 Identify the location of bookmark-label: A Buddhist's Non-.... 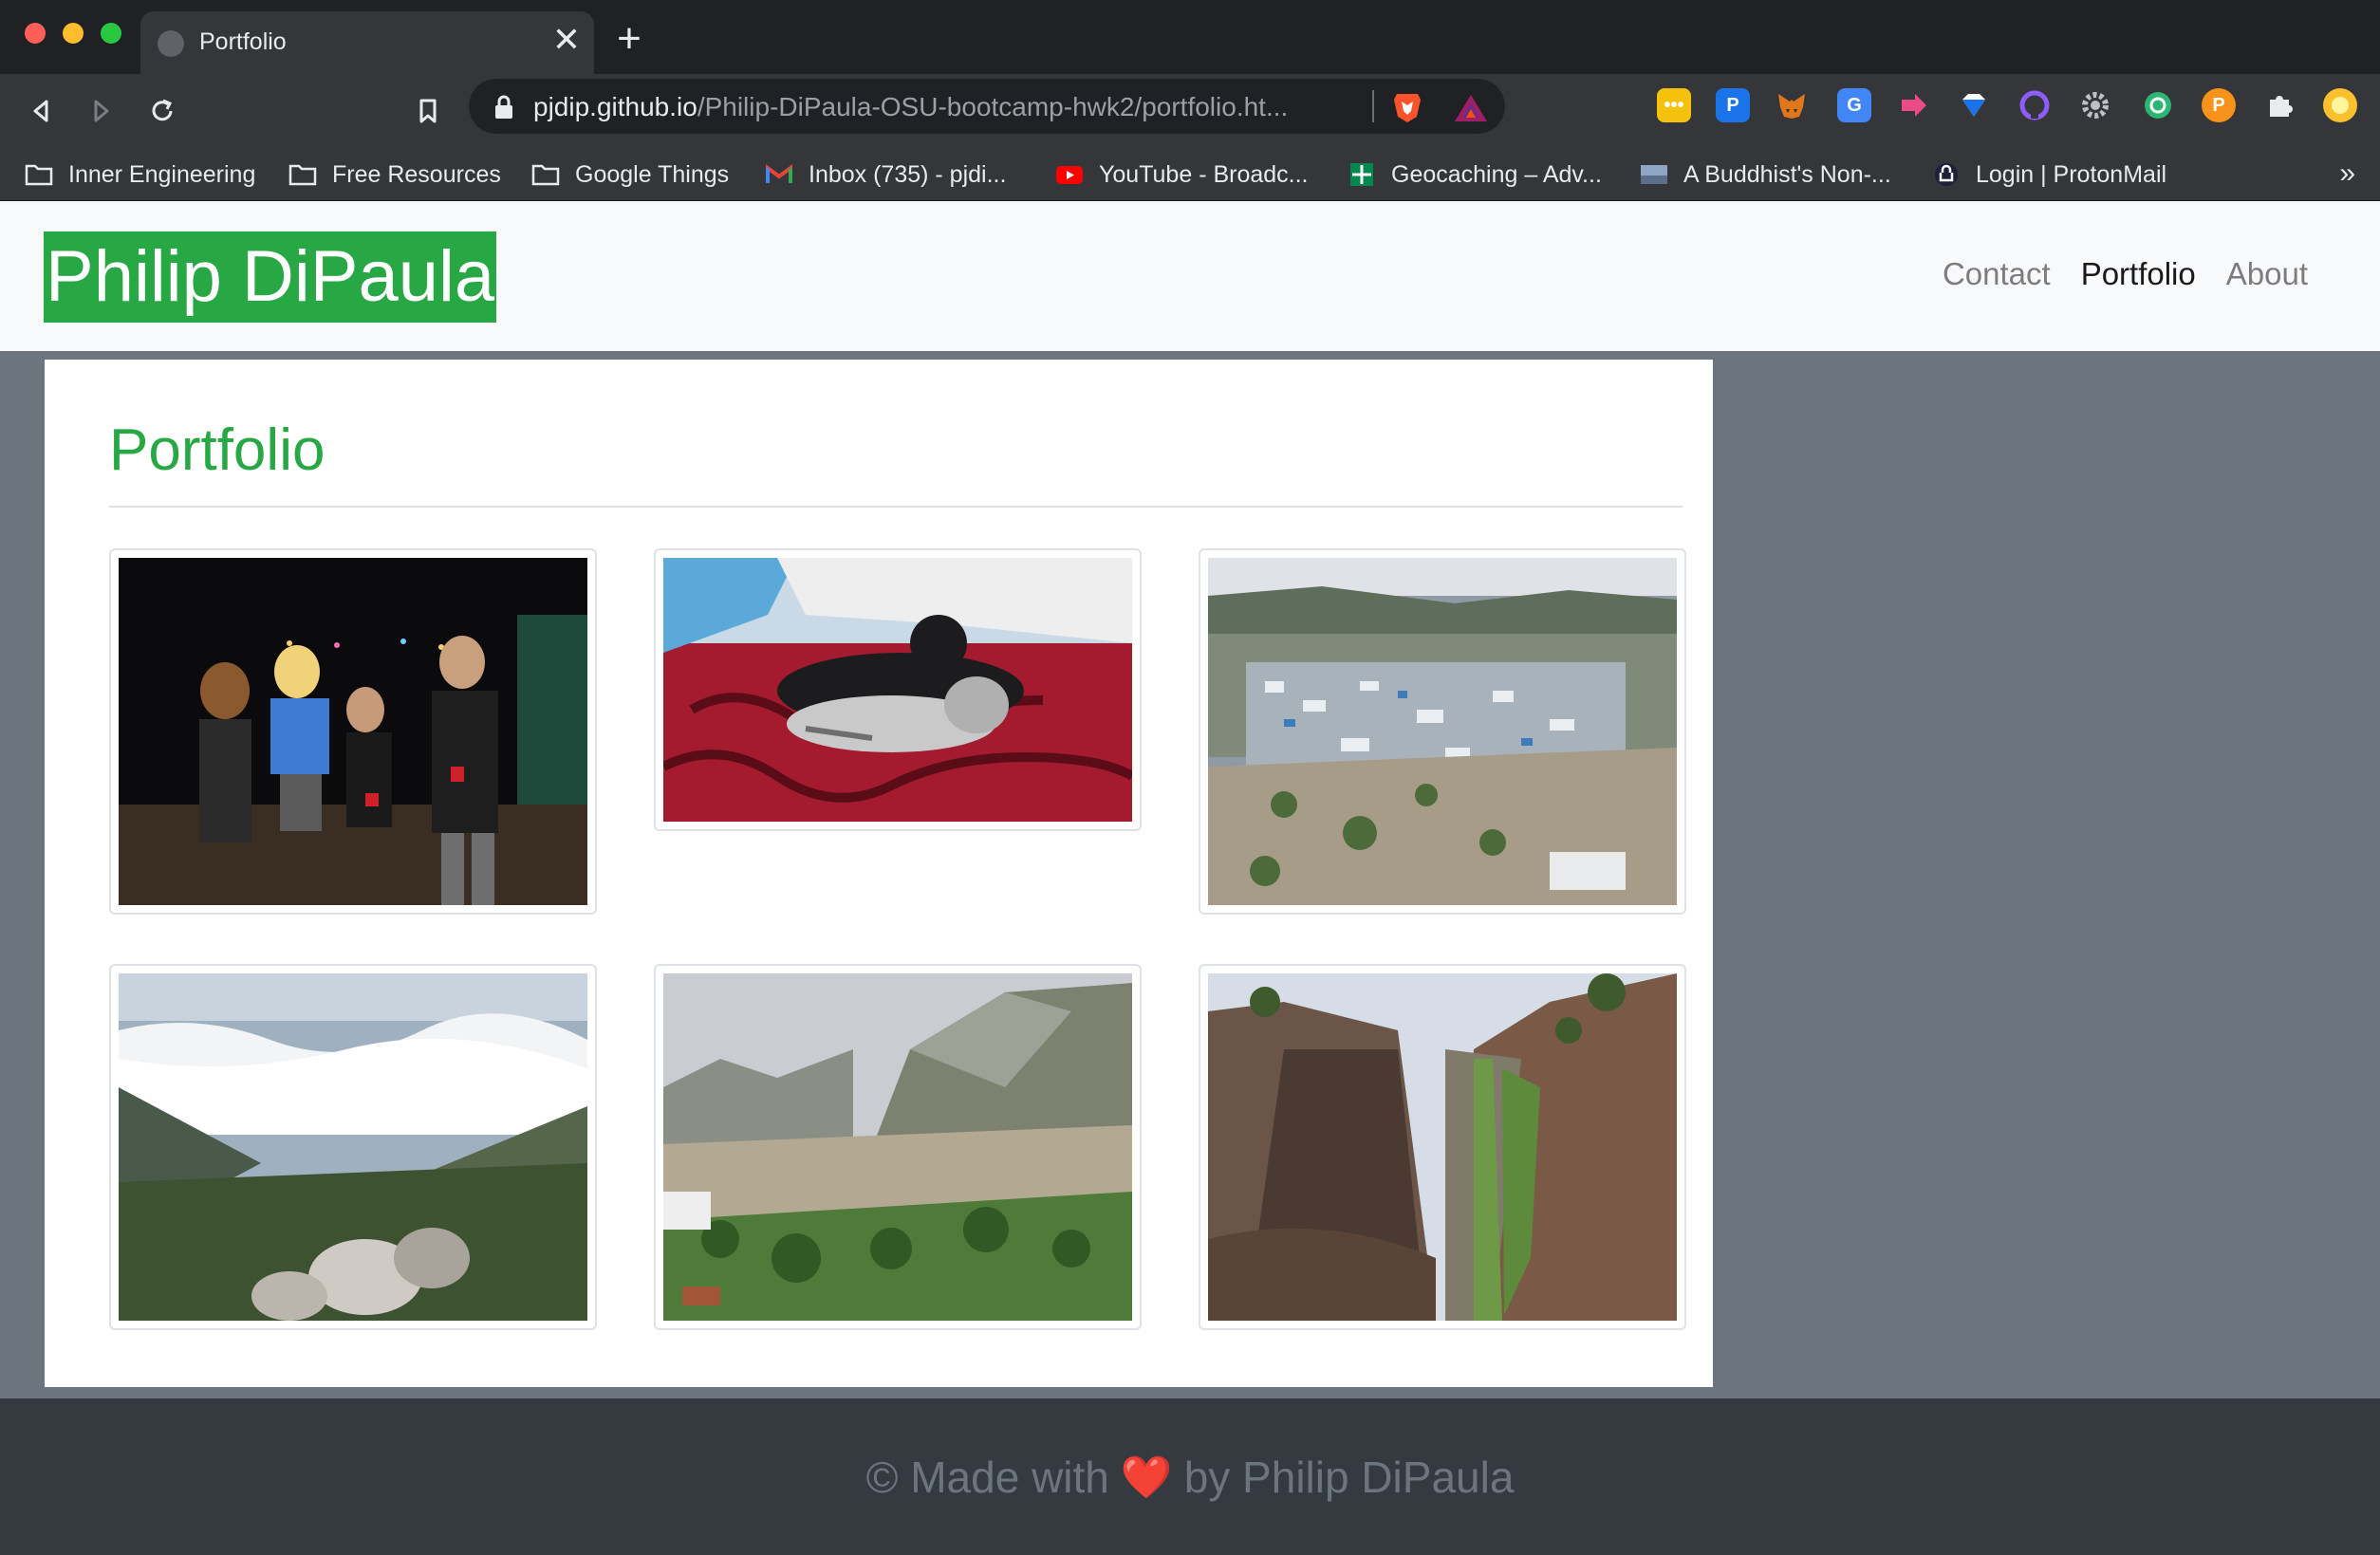
(1787, 174).